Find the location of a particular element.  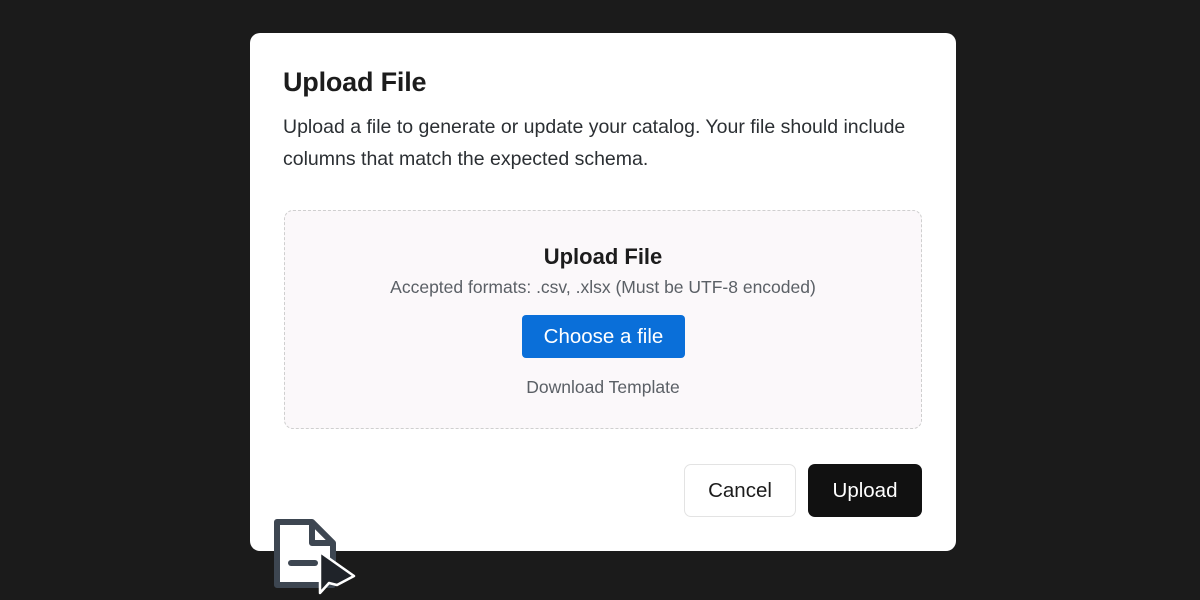

choose-file-button: Choose a file is located at coordinates (603, 336).